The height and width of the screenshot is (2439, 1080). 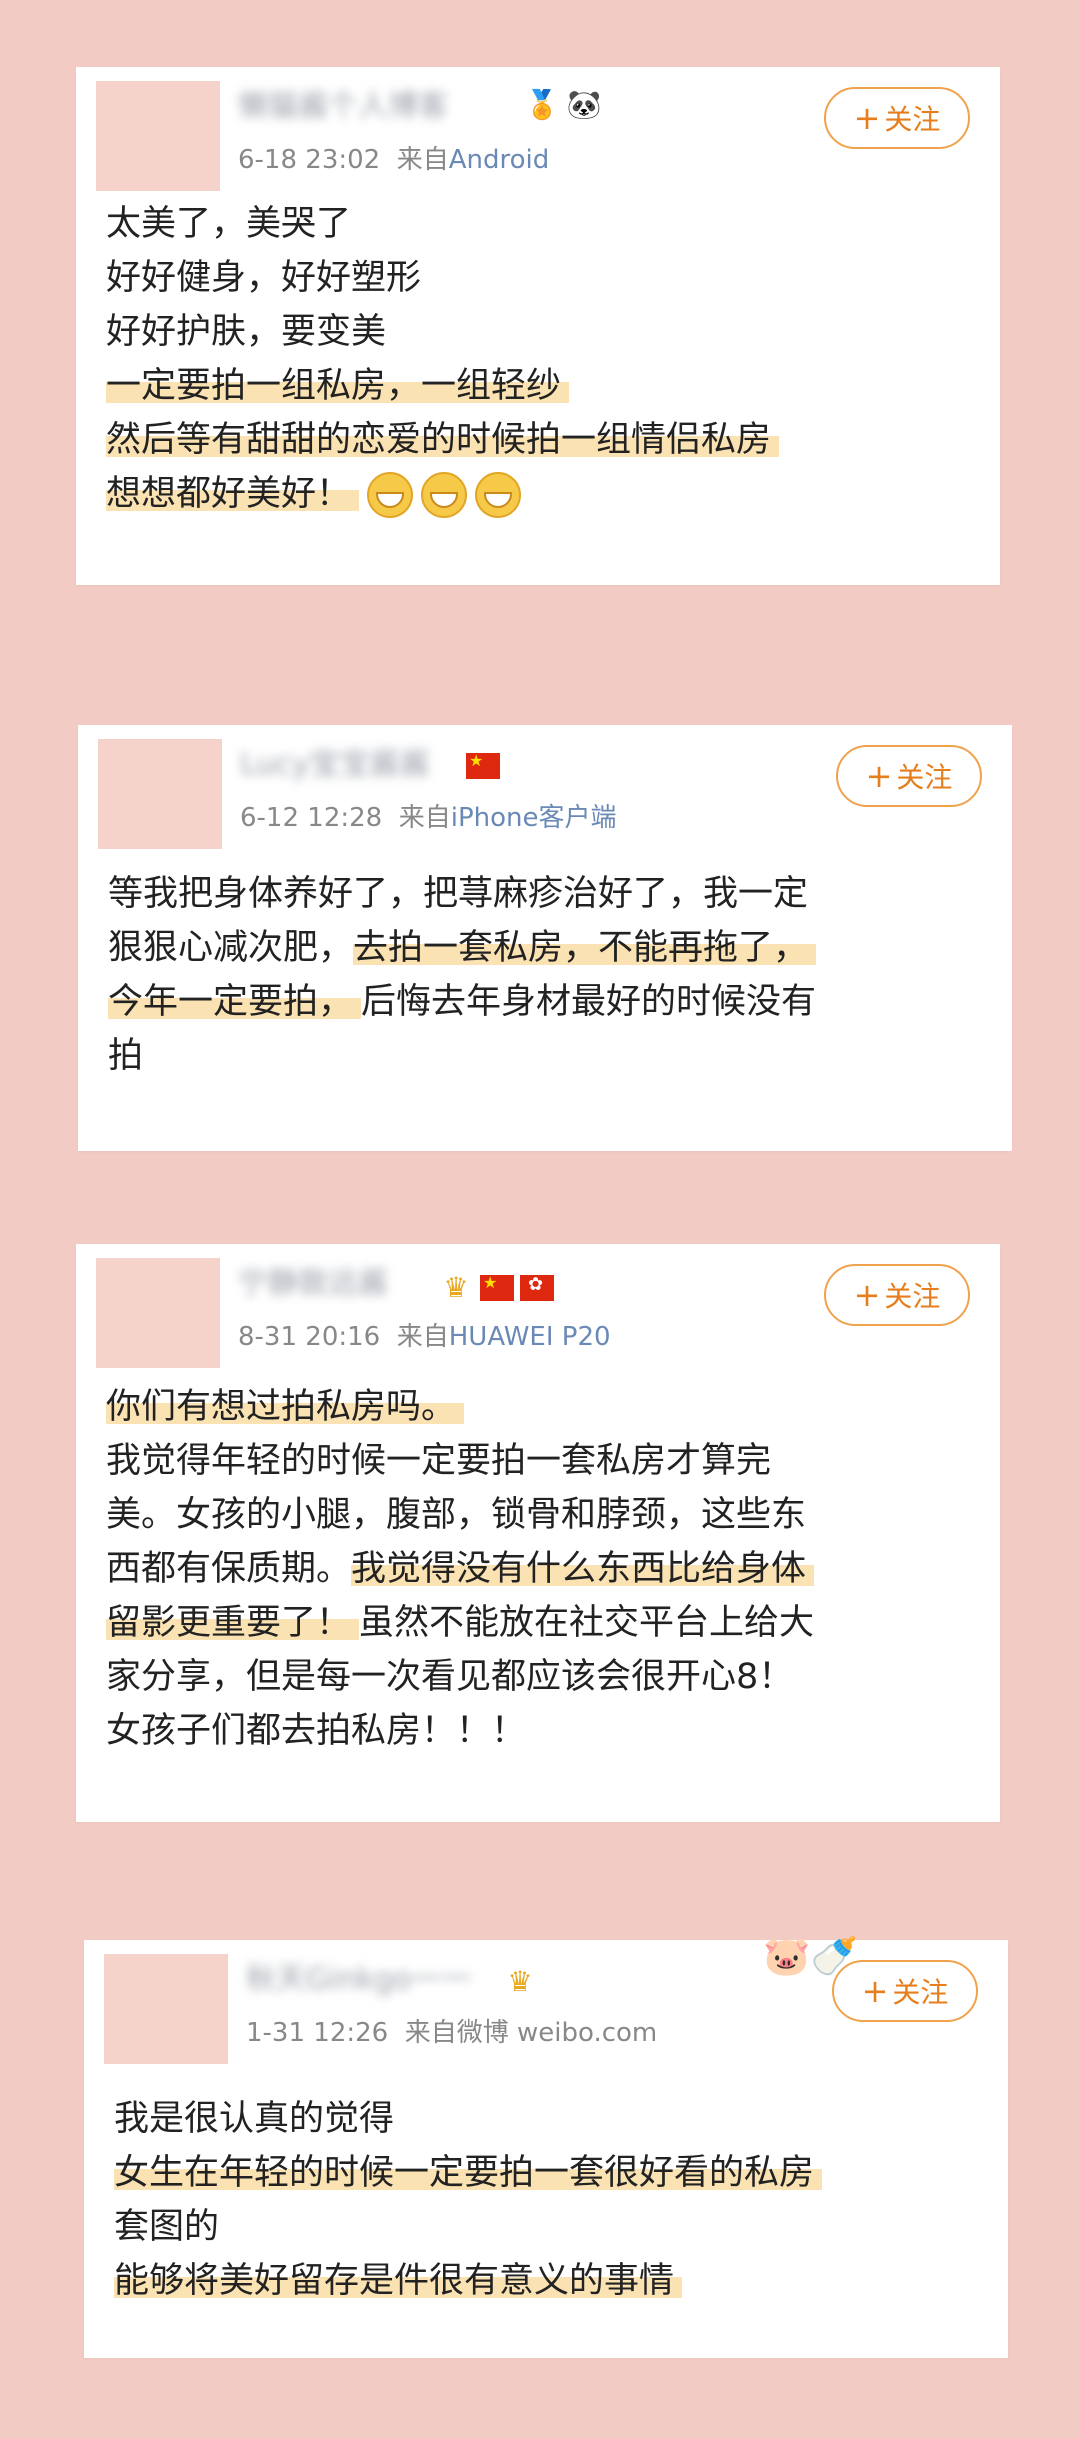 What do you see at coordinates (350, 765) in the screenshot?
I see `username: Lucy宝宝酱酱` at bounding box center [350, 765].